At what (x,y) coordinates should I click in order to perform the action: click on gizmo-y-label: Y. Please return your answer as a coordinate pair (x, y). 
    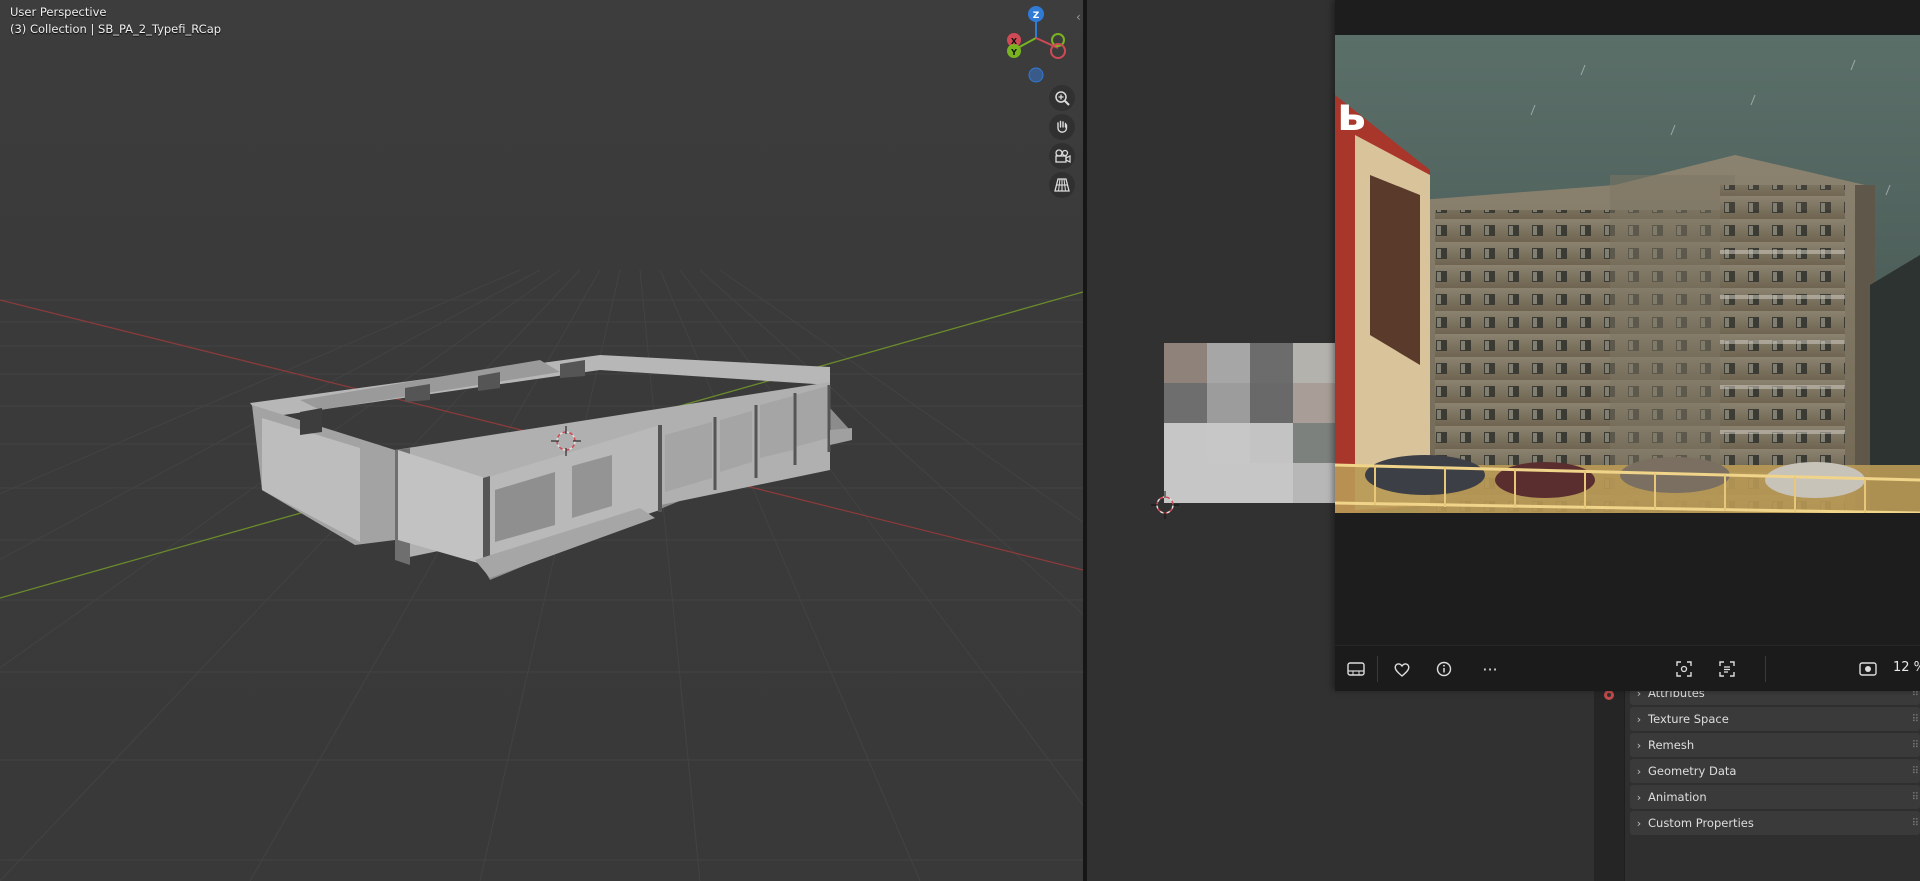
    Looking at the image, I should click on (1013, 52).